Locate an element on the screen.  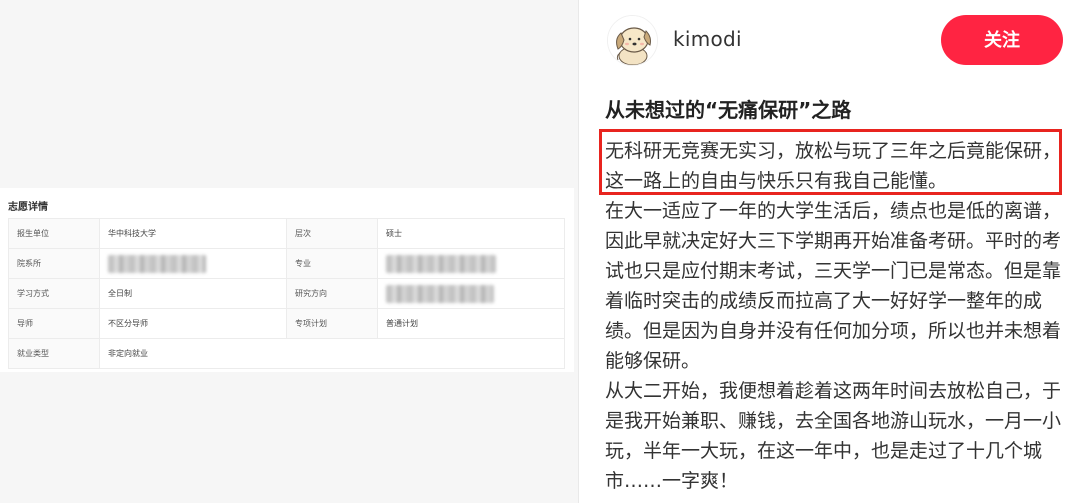
cartoon-dog-avatar-icon is located at coordinates (632, 40).